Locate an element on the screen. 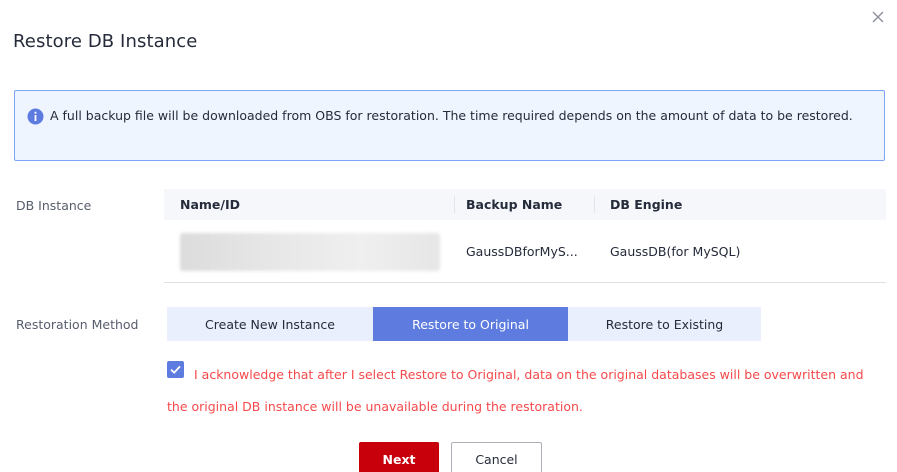 This screenshot has width=897, height=472. dialog-title: Restore DB Instance is located at coordinates (105, 41).